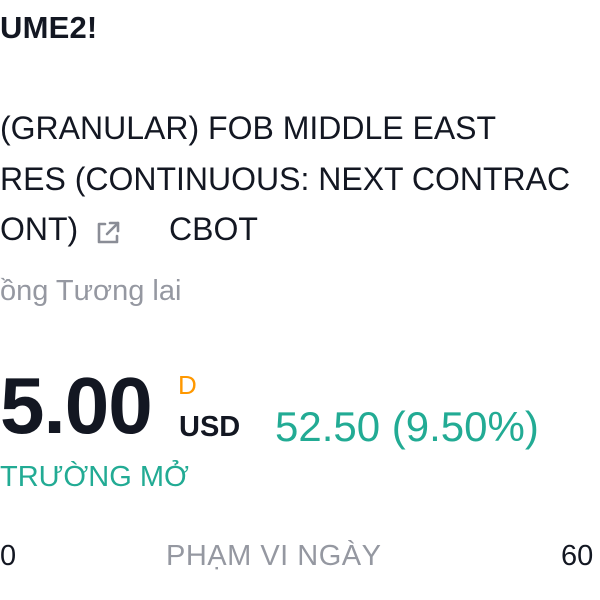 This screenshot has height=600, width=600. What do you see at coordinates (187, 385) in the screenshot?
I see `price-flag: D` at bounding box center [187, 385].